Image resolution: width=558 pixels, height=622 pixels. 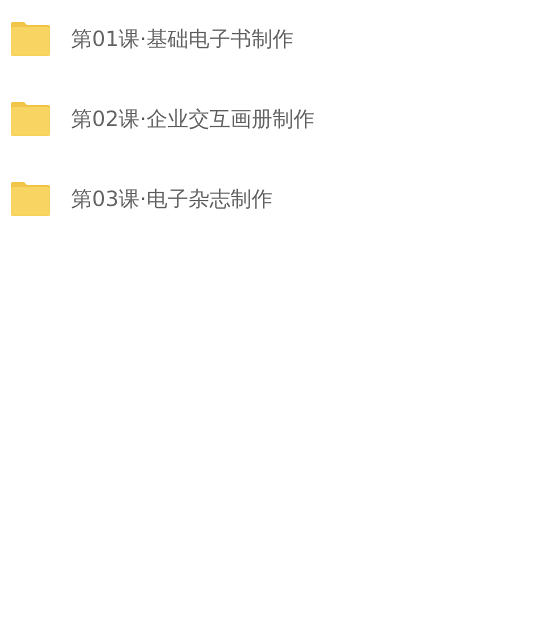 I want to click on folder-name: 第03课·电子杂志制作, so click(x=171, y=199).